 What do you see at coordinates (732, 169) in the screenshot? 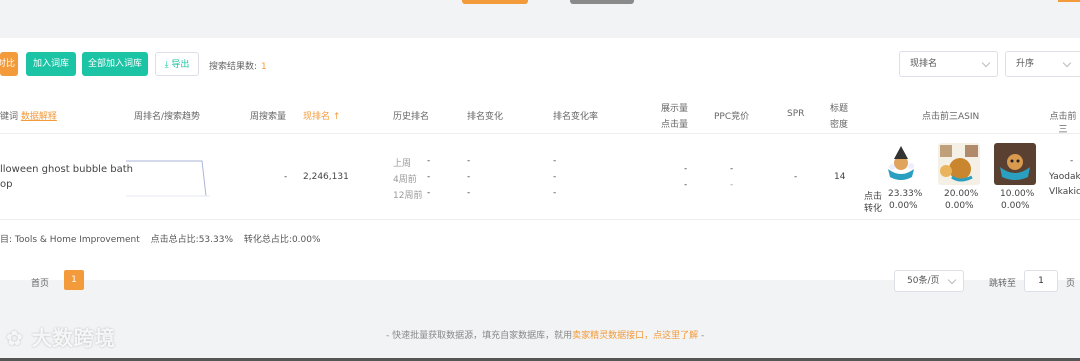
I see `ppc-value: -` at bounding box center [732, 169].